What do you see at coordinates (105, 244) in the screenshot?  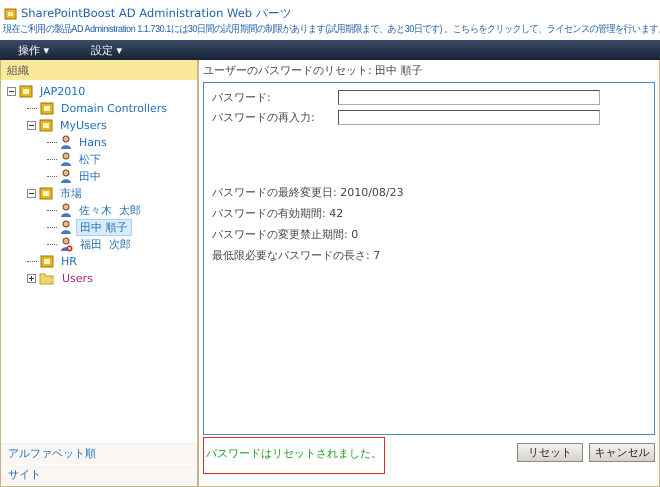 I see `tree-item: 福田 次郎` at bounding box center [105, 244].